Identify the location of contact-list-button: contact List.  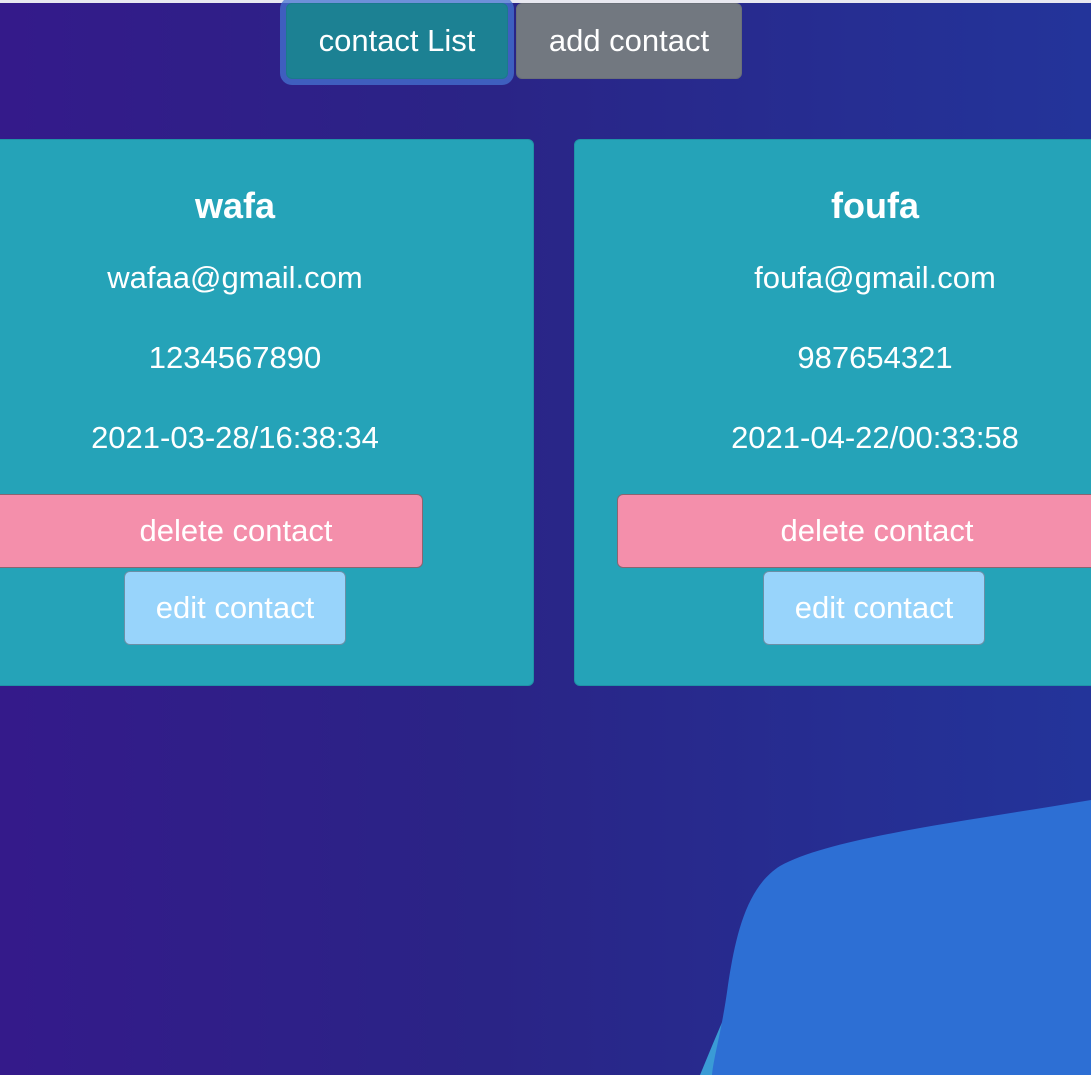
(397, 41).